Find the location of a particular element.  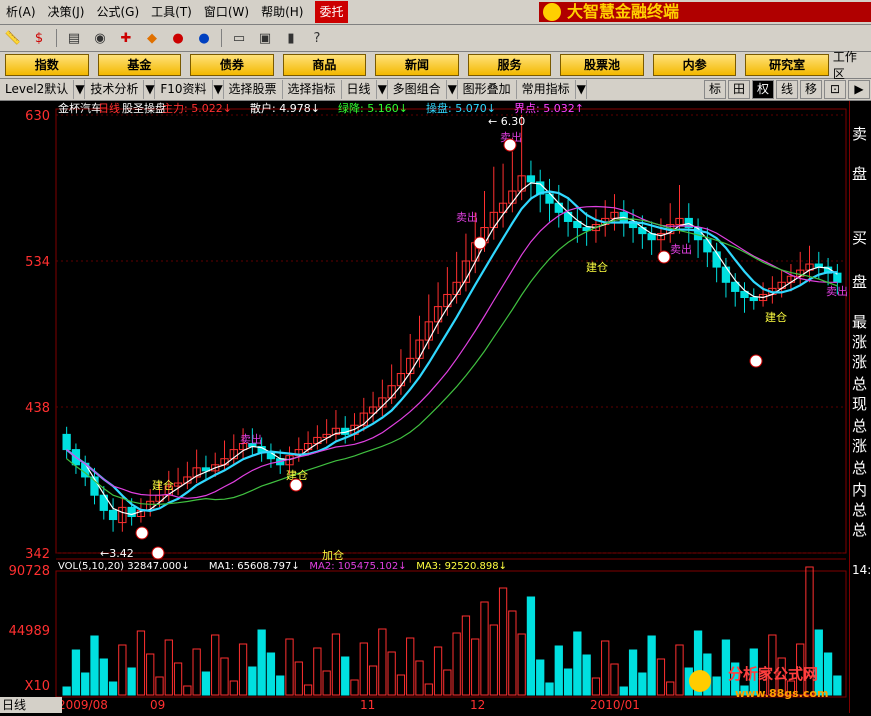

subbar-item: 选择股票 is located at coordinates (253, 89).